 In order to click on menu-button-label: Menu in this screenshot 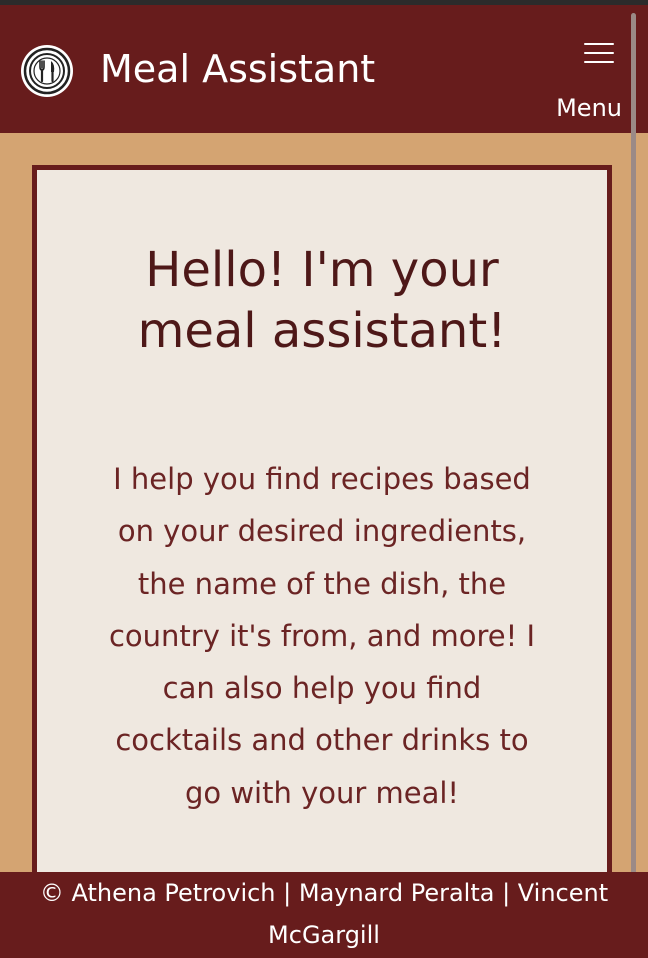, I will do `click(589, 108)`.